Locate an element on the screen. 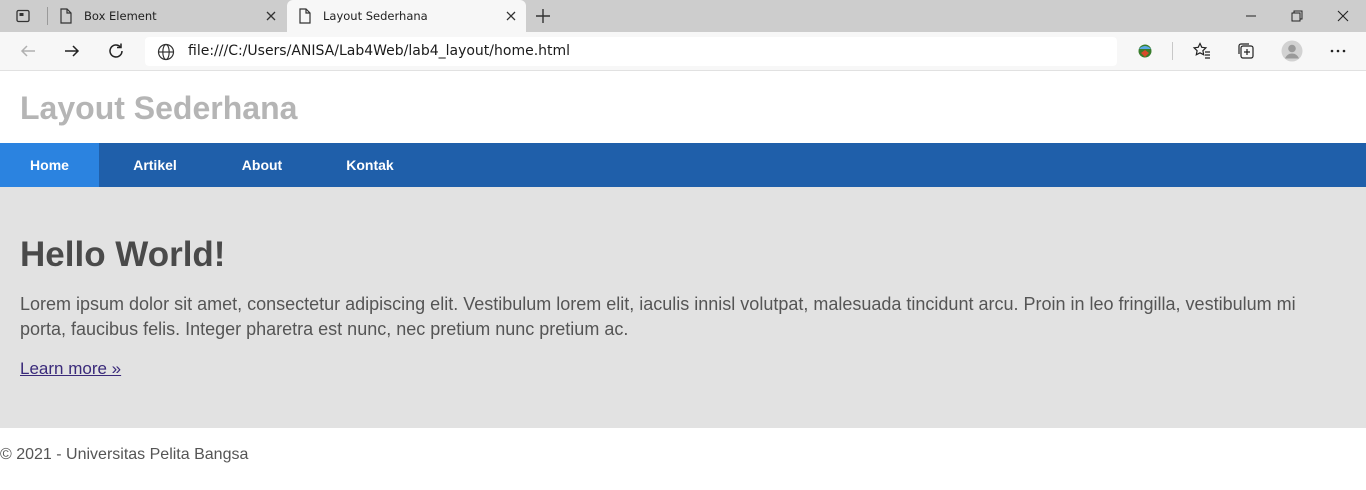 The width and height of the screenshot is (1366, 490). arrow-right-icon is located at coordinates (72, 51).